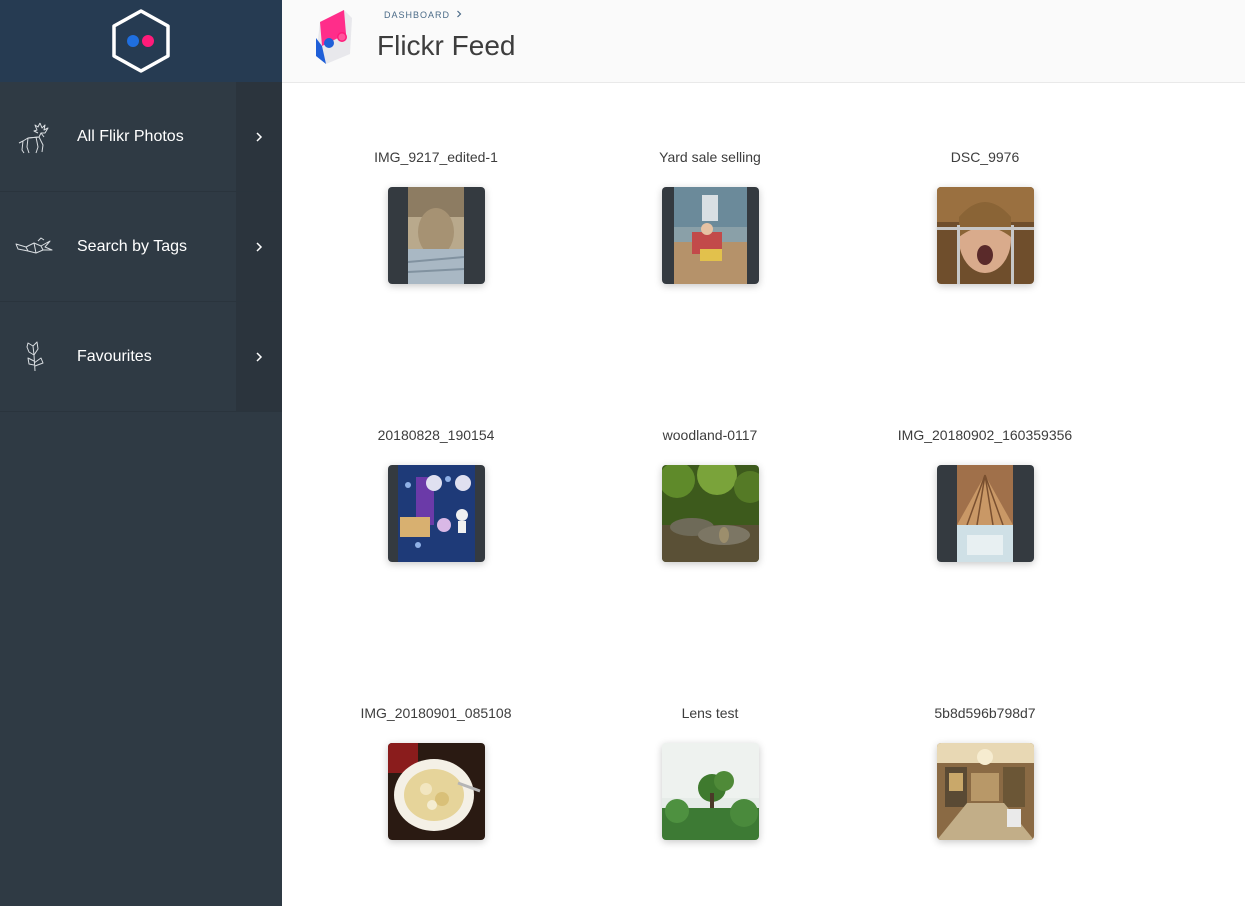 The height and width of the screenshot is (906, 1245). What do you see at coordinates (436, 435) in the screenshot?
I see `photo-title: 20180828_190154` at bounding box center [436, 435].